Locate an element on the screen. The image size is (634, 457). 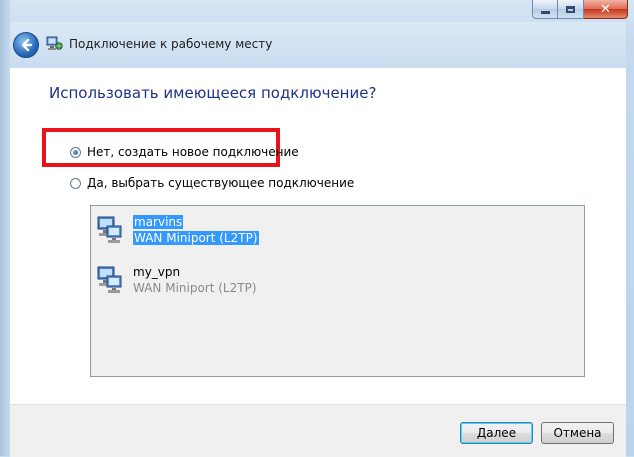
maximize-button is located at coordinates (571, 9).